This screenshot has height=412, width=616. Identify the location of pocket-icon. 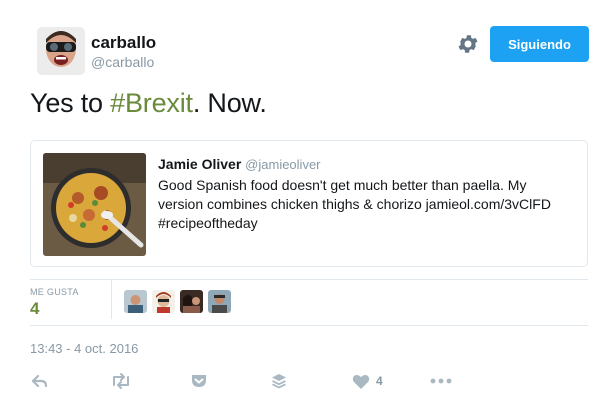
(199, 381).